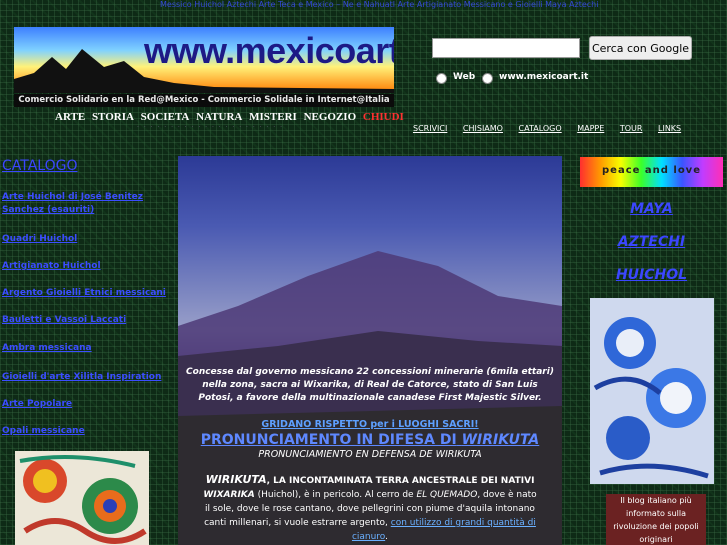 Image resolution: width=727 pixels, height=545 pixels. Describe the element at coordinates (219, 117) in the screenshot. I see `nav-natura: NATURA` at that location.